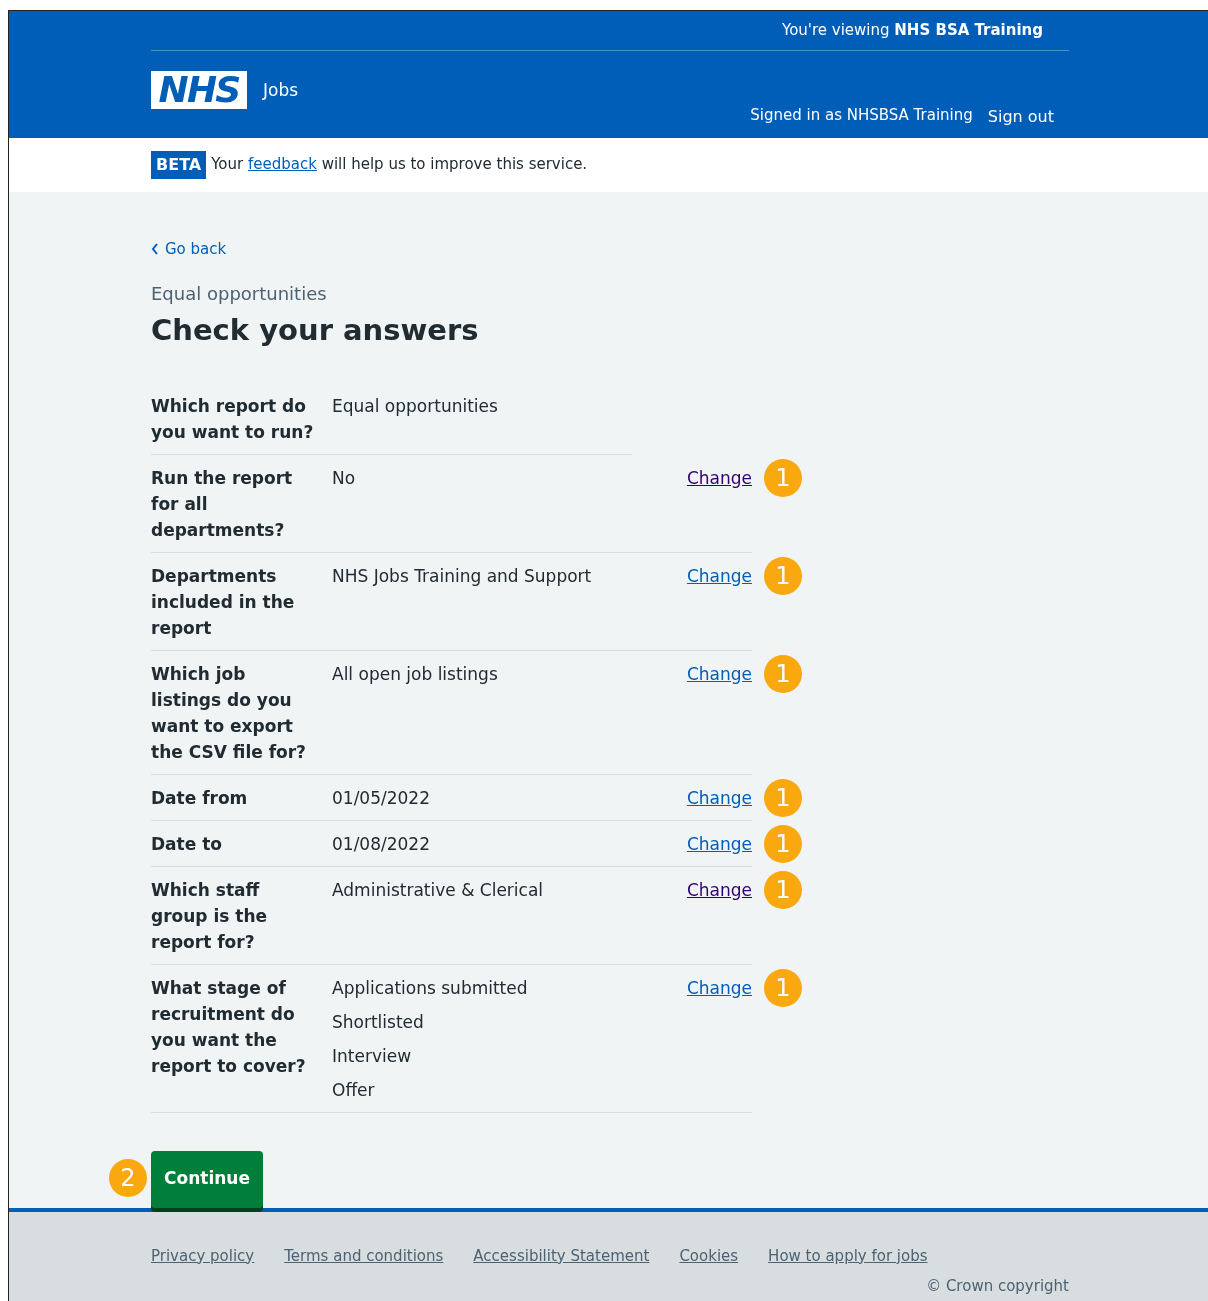 Image resolution: width=1208 pixels, height=1301 pixels. Describe the element at coordinates (241, 601) in the screenshot. I see `summary-key: Departments included in the report` at that location.